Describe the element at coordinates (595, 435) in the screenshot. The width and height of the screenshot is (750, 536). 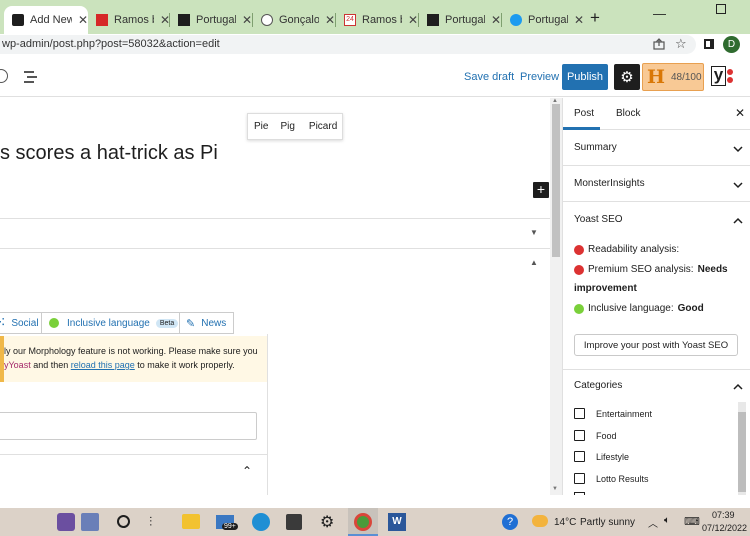
I see `category-item: Food` at that location.